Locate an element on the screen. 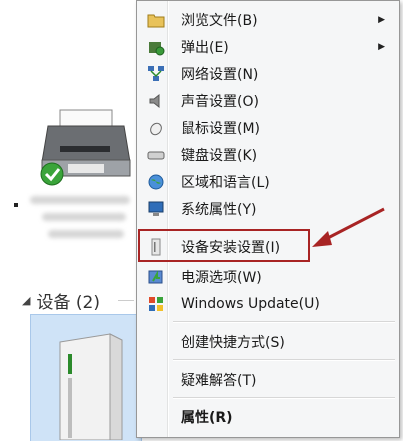 This screenshot has width=403, height=441. menu-item-keyboard-settings: 键盘设置(K) is located at coordinates (268, 155).